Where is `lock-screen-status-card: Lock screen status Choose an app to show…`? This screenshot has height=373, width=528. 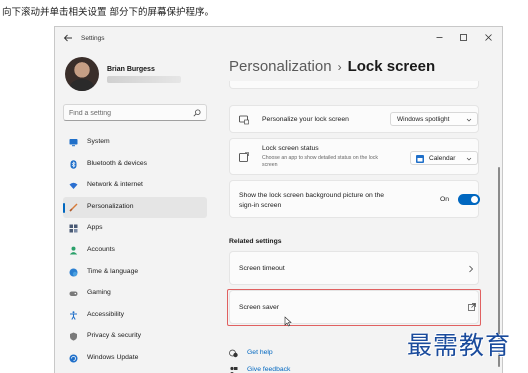
lock-screen-status-card: Lock screen status Choose an app to show… is located at coordinates (354, 156).